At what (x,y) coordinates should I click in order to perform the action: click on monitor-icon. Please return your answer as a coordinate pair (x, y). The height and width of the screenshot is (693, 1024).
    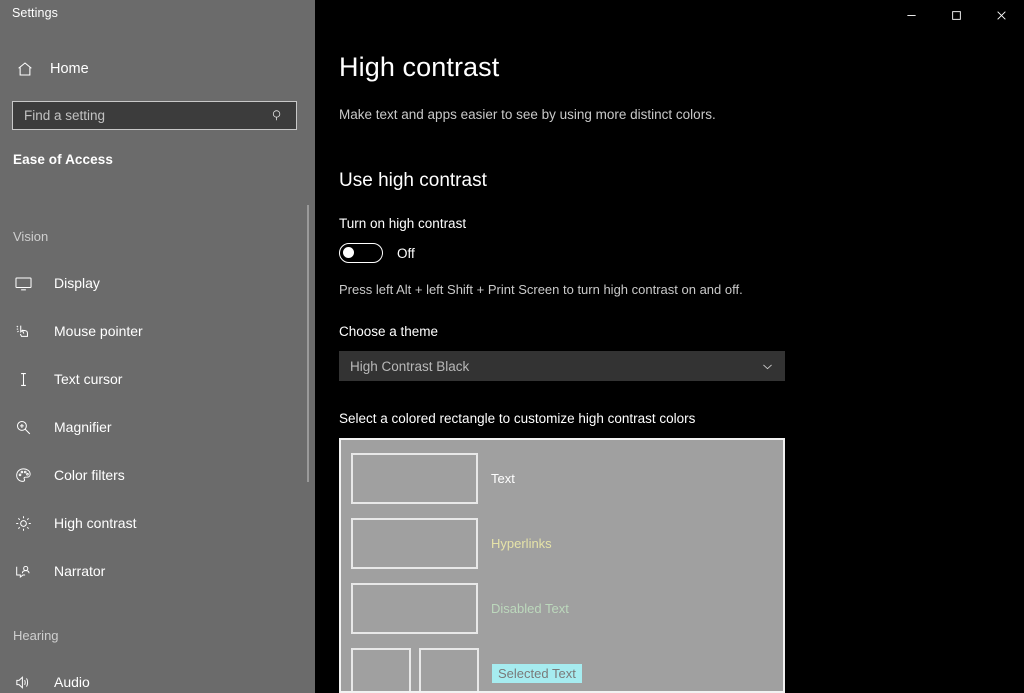
    Looking at the image, I should click on (23, 283).